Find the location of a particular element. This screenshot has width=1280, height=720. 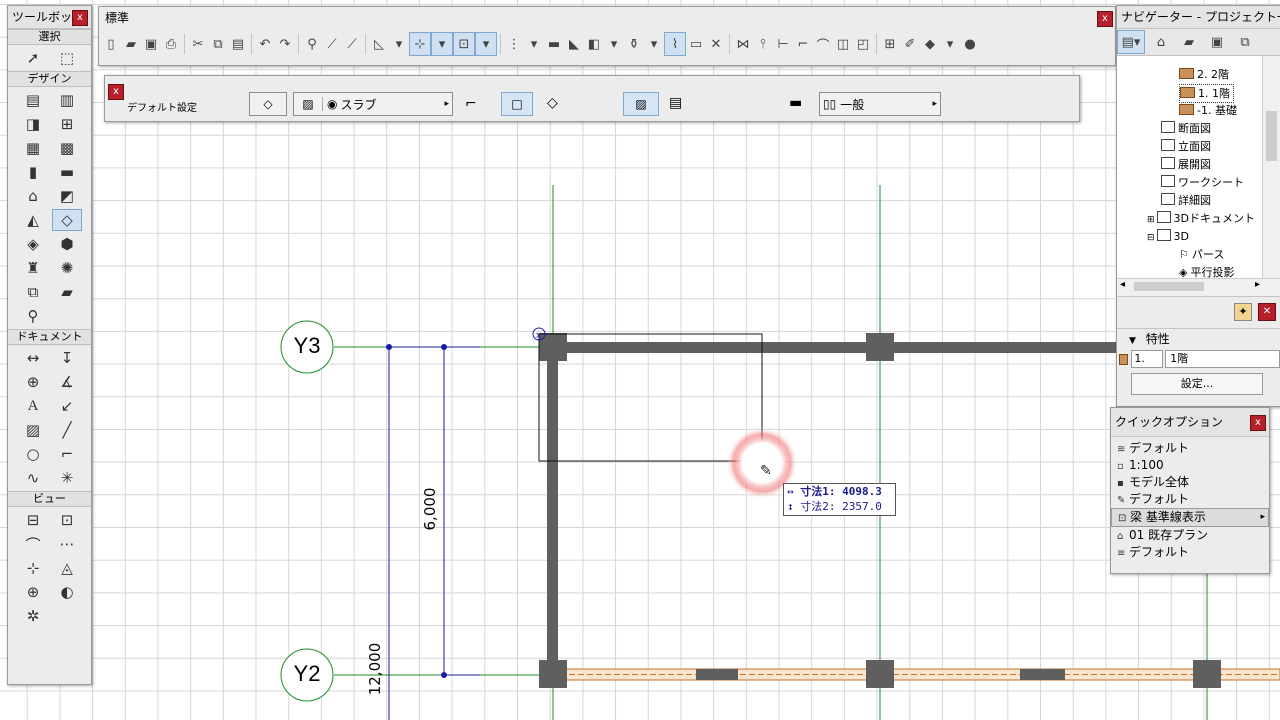

railing-tool-icon: ▰ is located at coordinates (67, 292).